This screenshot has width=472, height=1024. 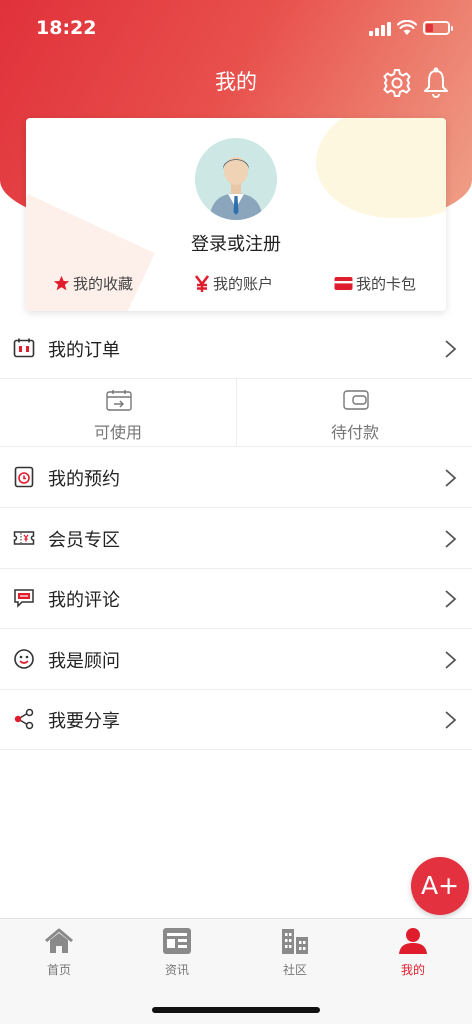 What do you see at coordinates (58, 970) in the screenshot?
I see `tab-label: 首页` at bounding box center [58, 970].